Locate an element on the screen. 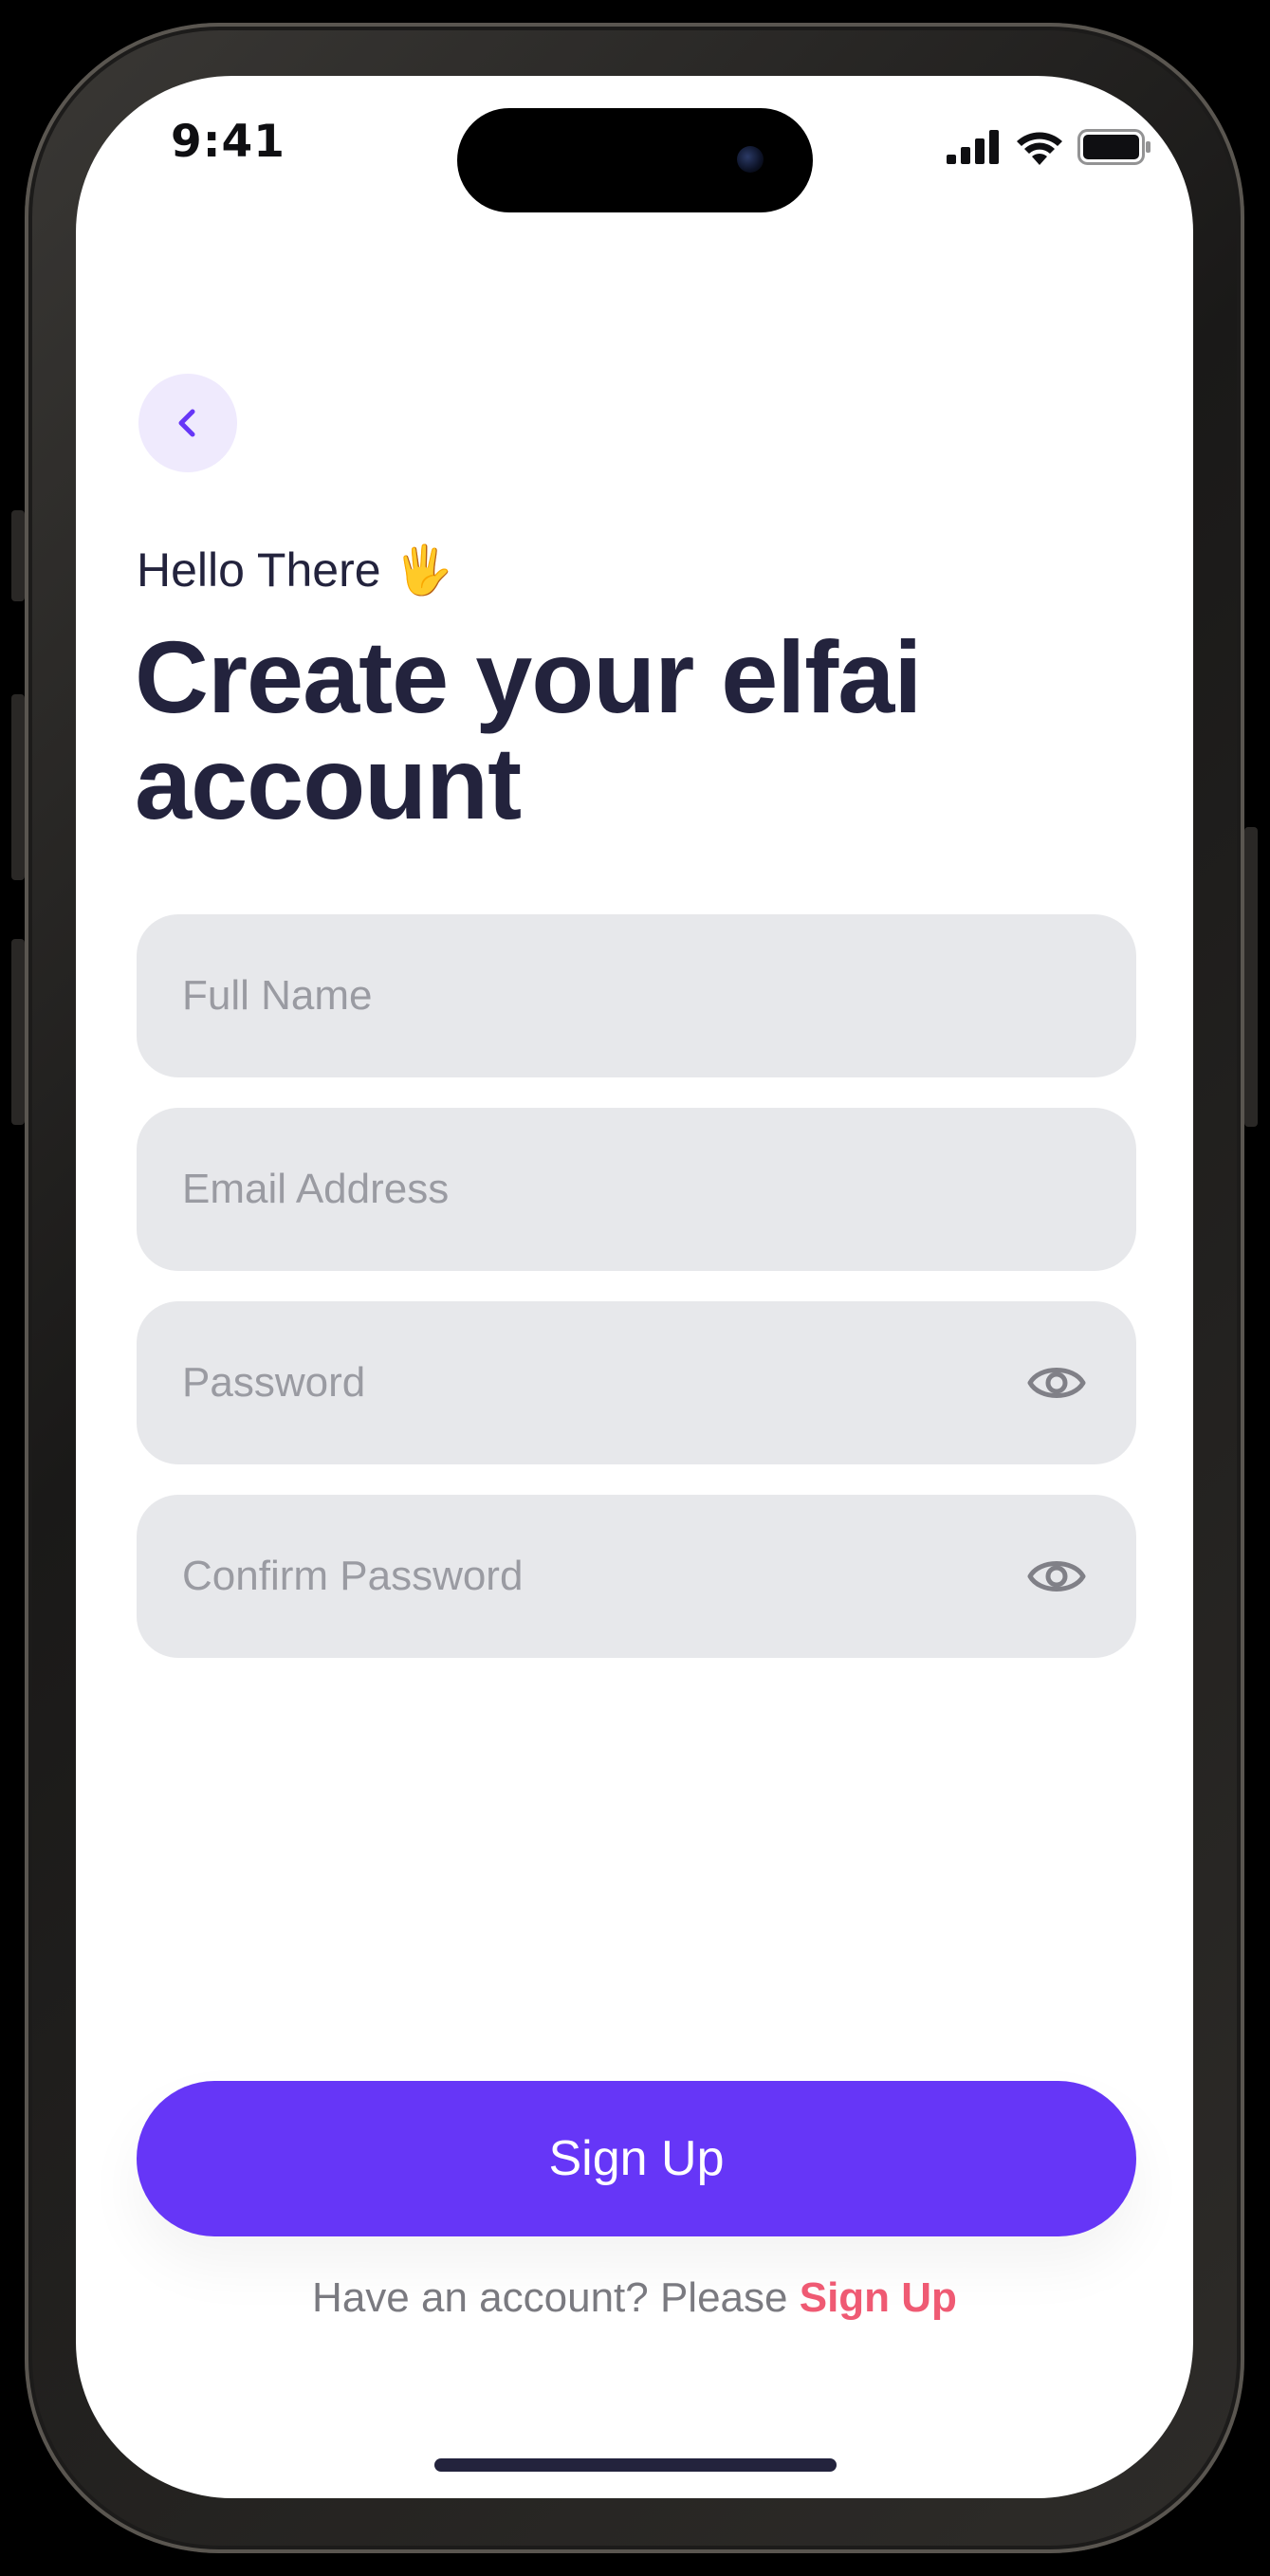  wifi-icon is located at coordinates (1039, 148).